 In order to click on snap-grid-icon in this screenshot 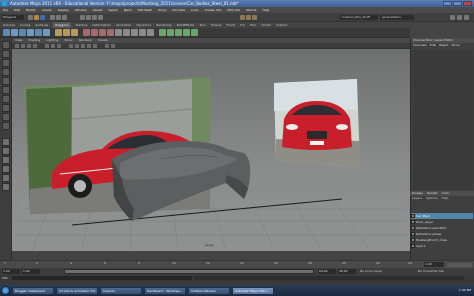, I will do `click(82, 17)`.